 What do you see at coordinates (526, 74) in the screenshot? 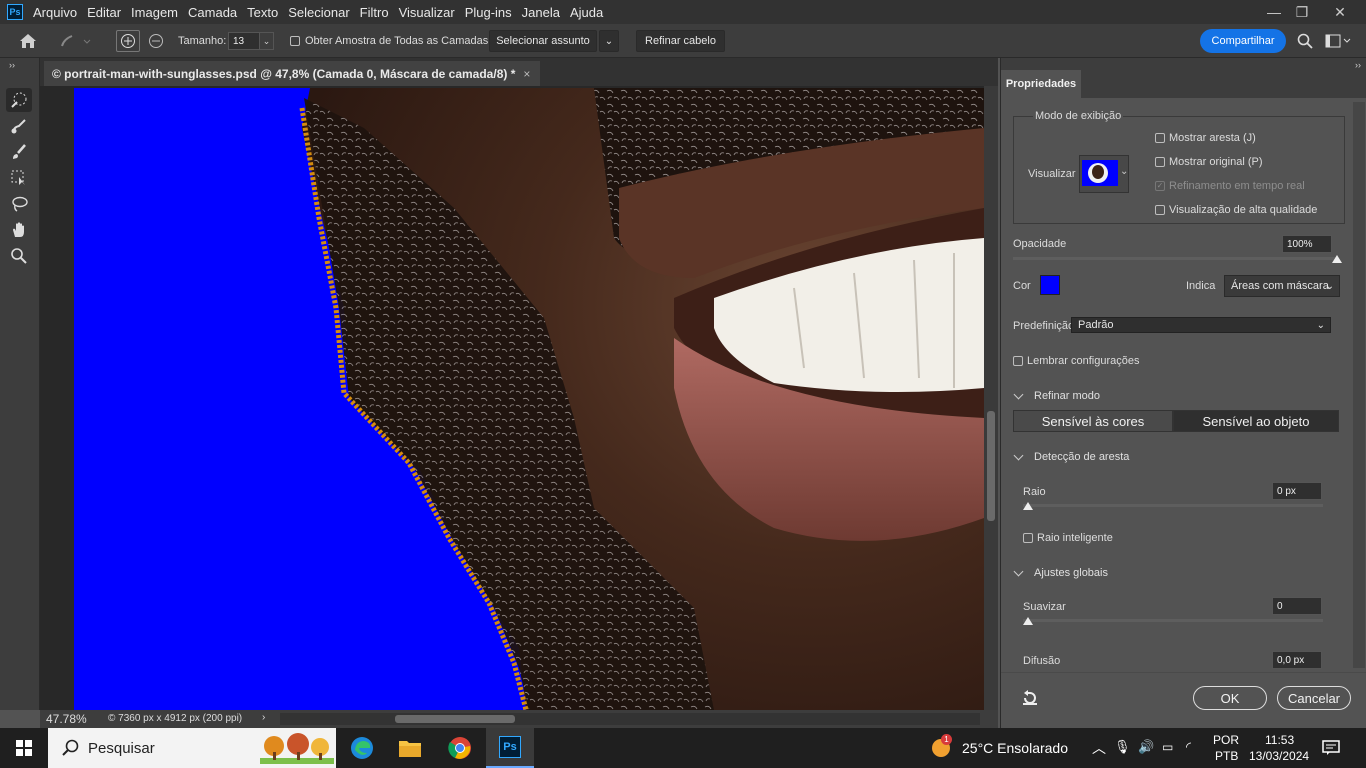
I see `close-tab-icon: ×` at bounding box center [526, 74].